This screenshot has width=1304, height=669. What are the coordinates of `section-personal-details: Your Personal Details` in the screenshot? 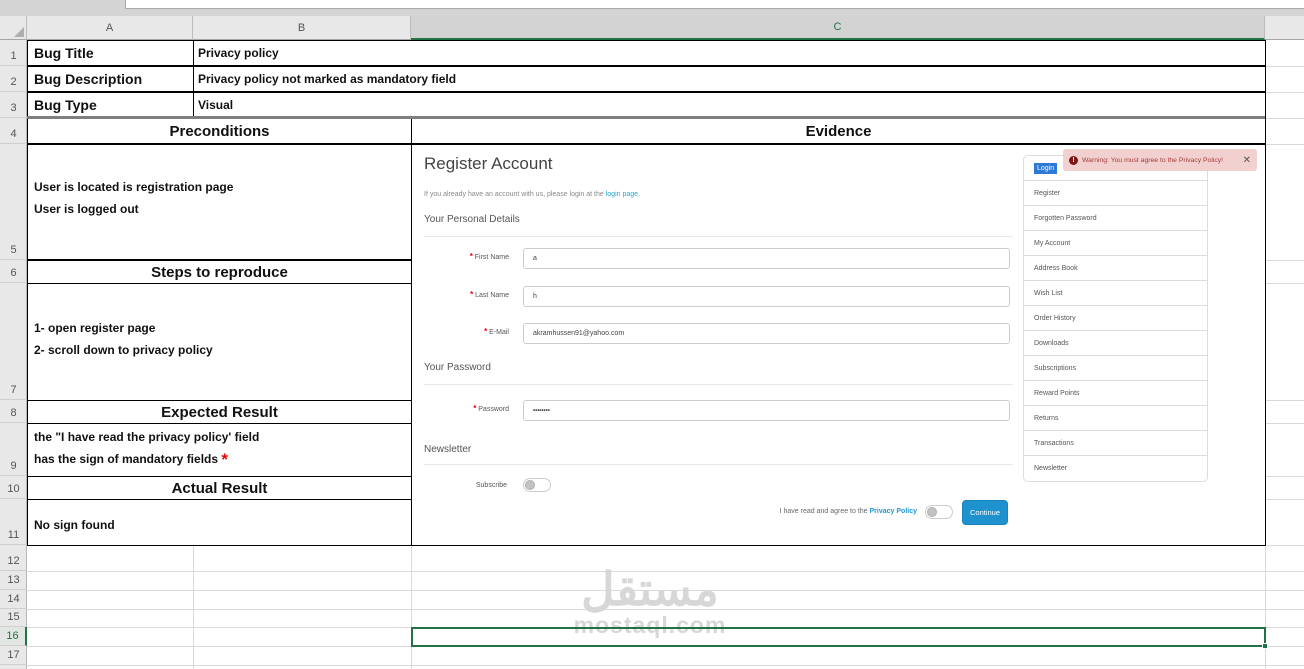 It's located at (472, 219).